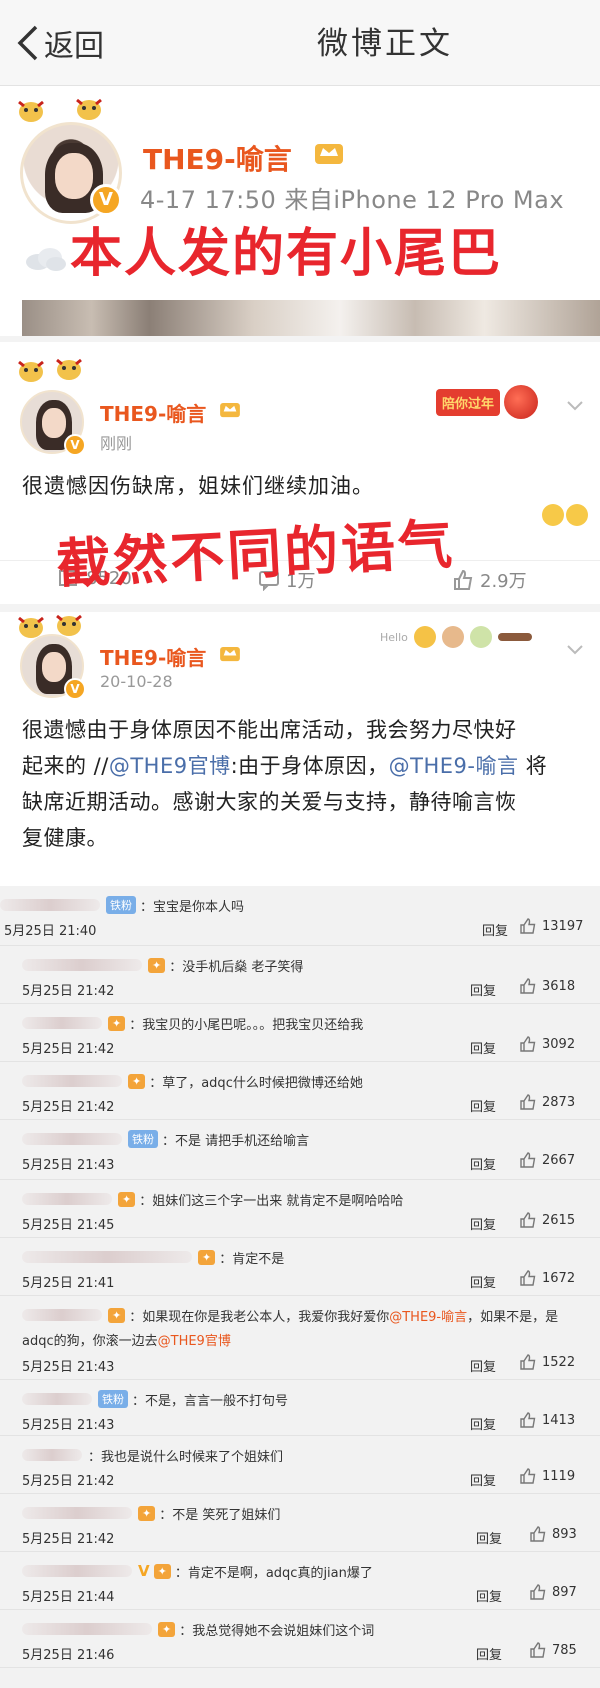  What do you see at coordinates (192, 905) in the screenshot?
I see `comment-text: ：宝宝是你本人吗` at bounding box center [192, 905].